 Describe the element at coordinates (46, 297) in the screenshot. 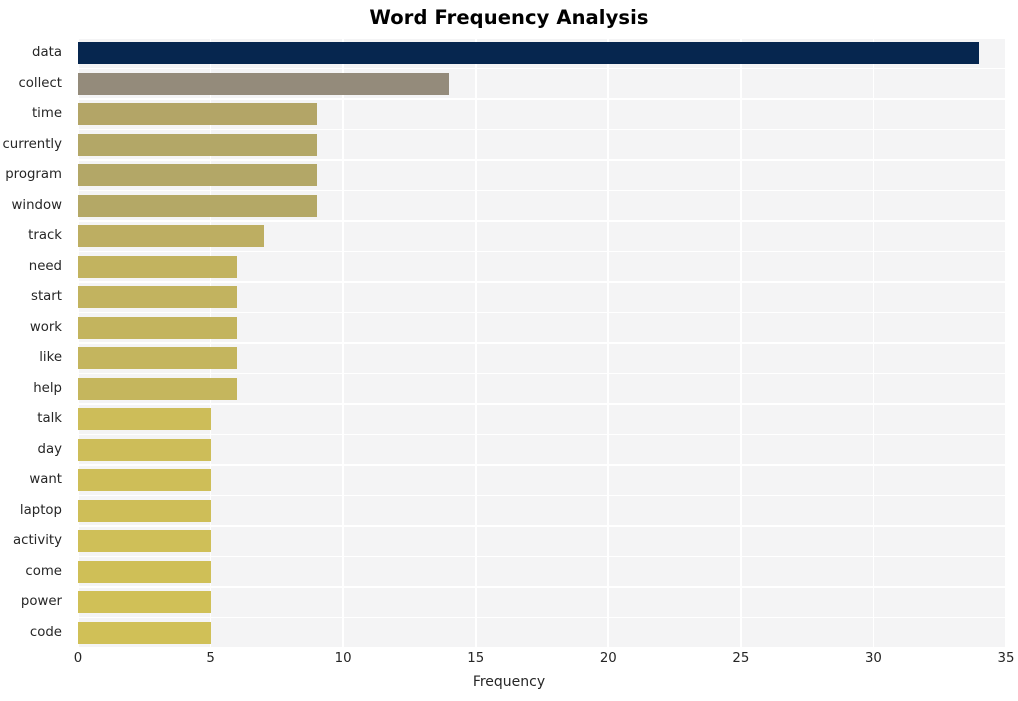

I see `y-axis-tick-label: start` at that location.